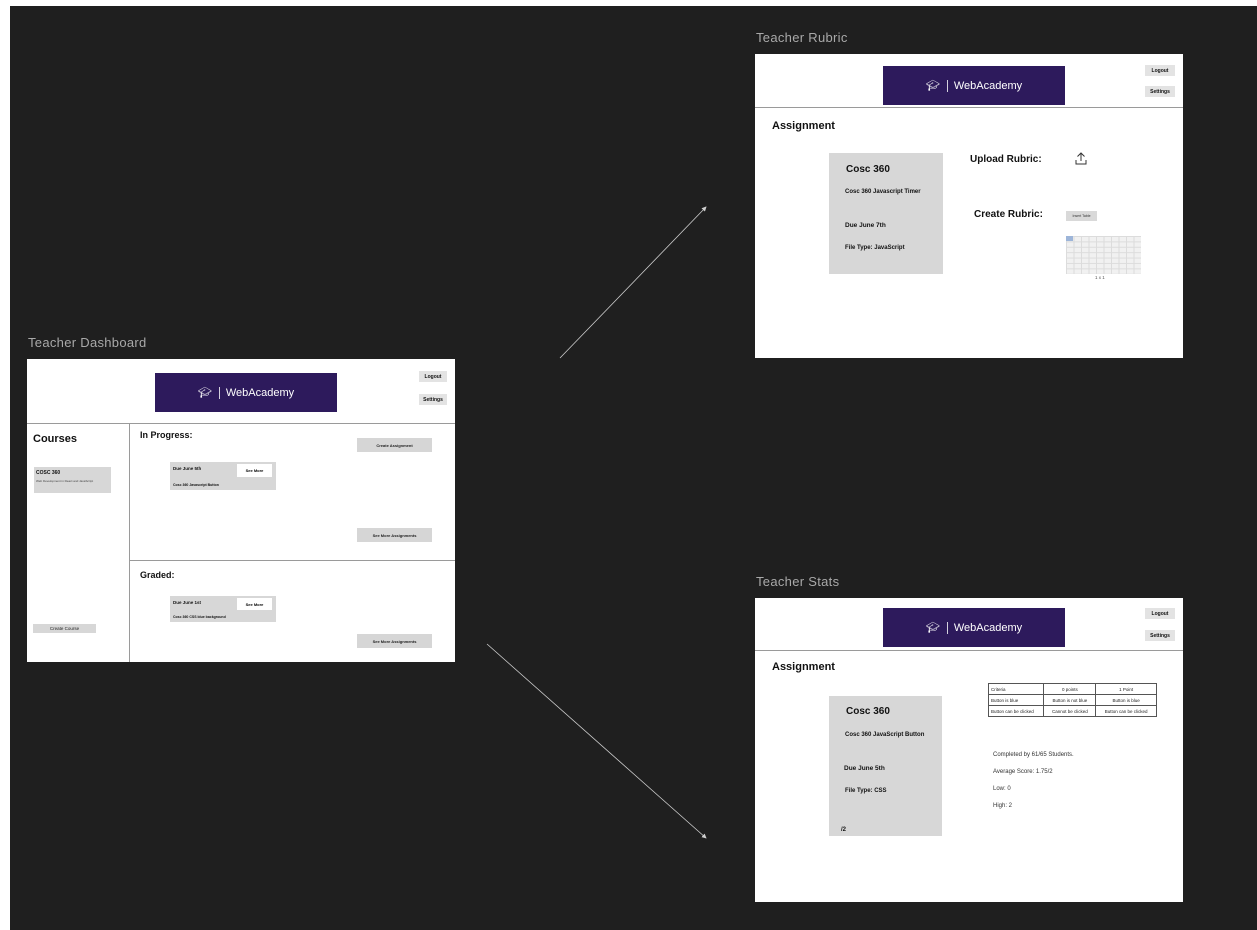 This screenshot has height=930, width=1257. I want to click on table-size-picker-grid, so click(1103, 255).